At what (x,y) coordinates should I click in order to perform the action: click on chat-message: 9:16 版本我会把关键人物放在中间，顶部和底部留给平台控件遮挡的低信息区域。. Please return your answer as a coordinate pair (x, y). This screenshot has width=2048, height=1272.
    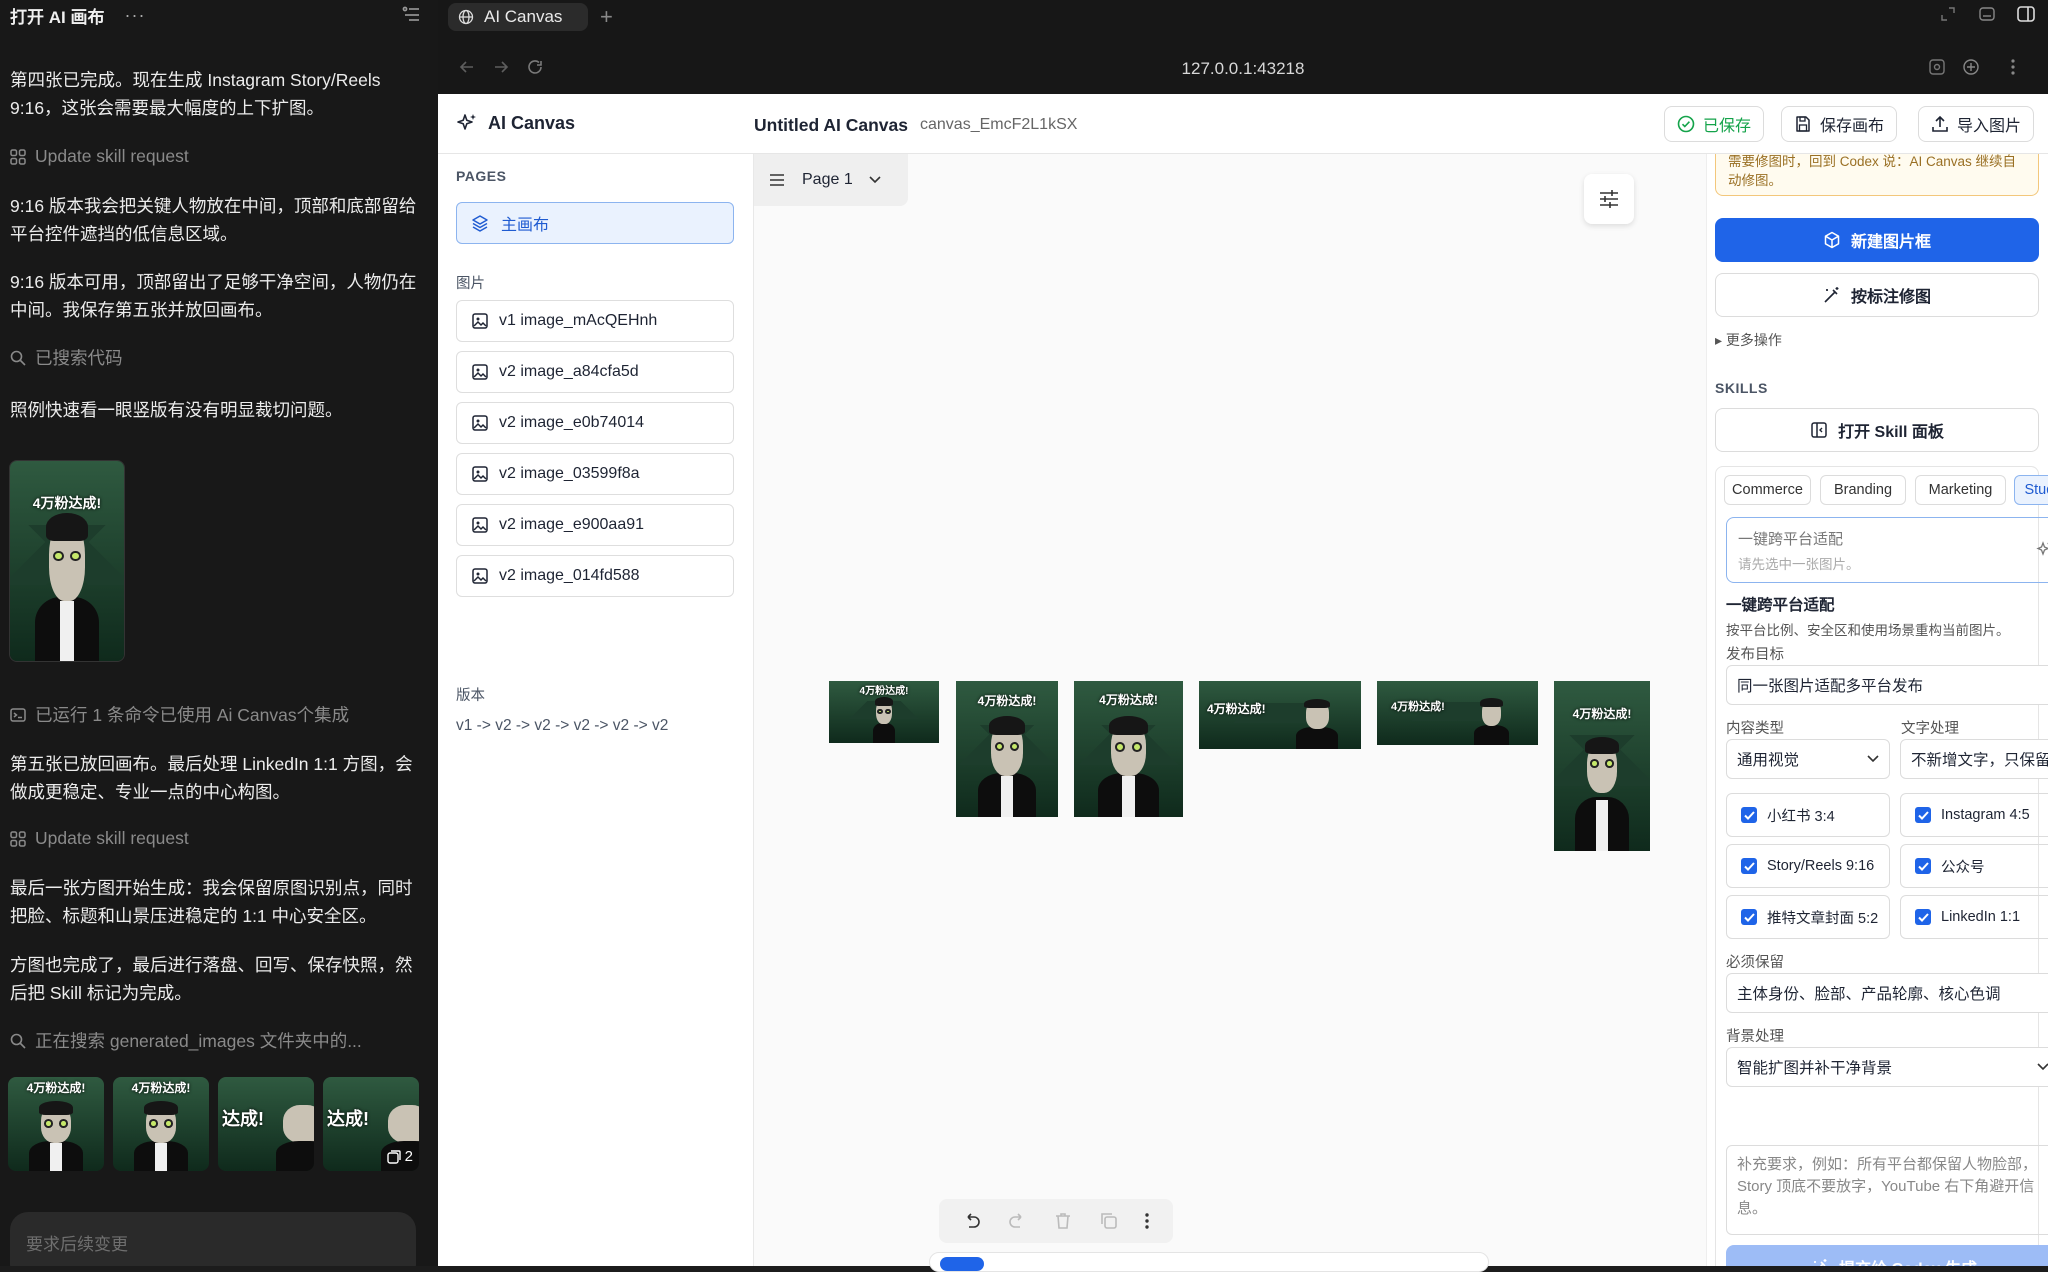
    Looking at the image, I should click on (213, 220).